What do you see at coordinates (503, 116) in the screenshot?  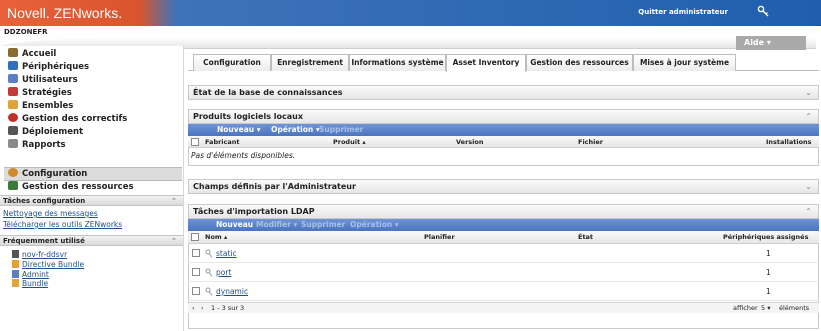 I see `local-products-header: Produits logiciels locaux ⌃` at bounding box center [503, 116].